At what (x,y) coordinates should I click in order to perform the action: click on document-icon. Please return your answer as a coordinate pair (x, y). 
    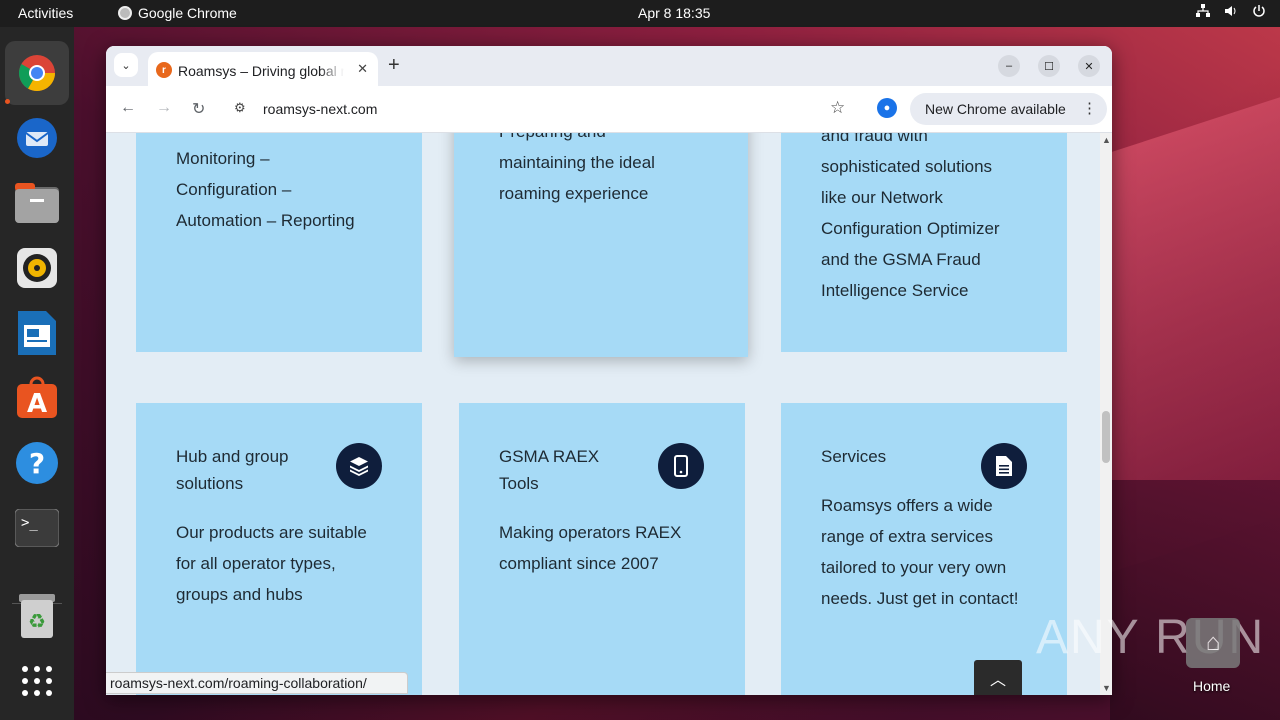
    Looking at the image, I should click on (1004, 466).